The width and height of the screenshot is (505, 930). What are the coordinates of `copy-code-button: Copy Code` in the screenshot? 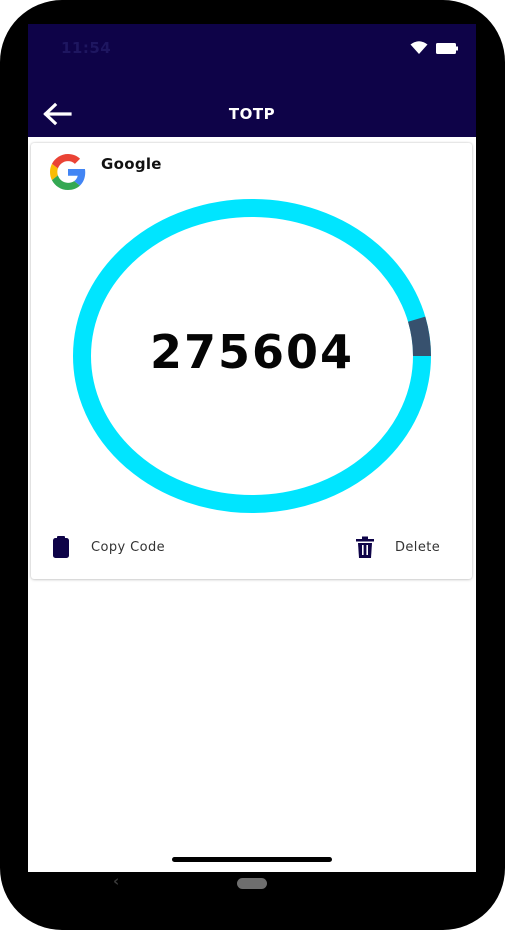 It's located at (107, 547).